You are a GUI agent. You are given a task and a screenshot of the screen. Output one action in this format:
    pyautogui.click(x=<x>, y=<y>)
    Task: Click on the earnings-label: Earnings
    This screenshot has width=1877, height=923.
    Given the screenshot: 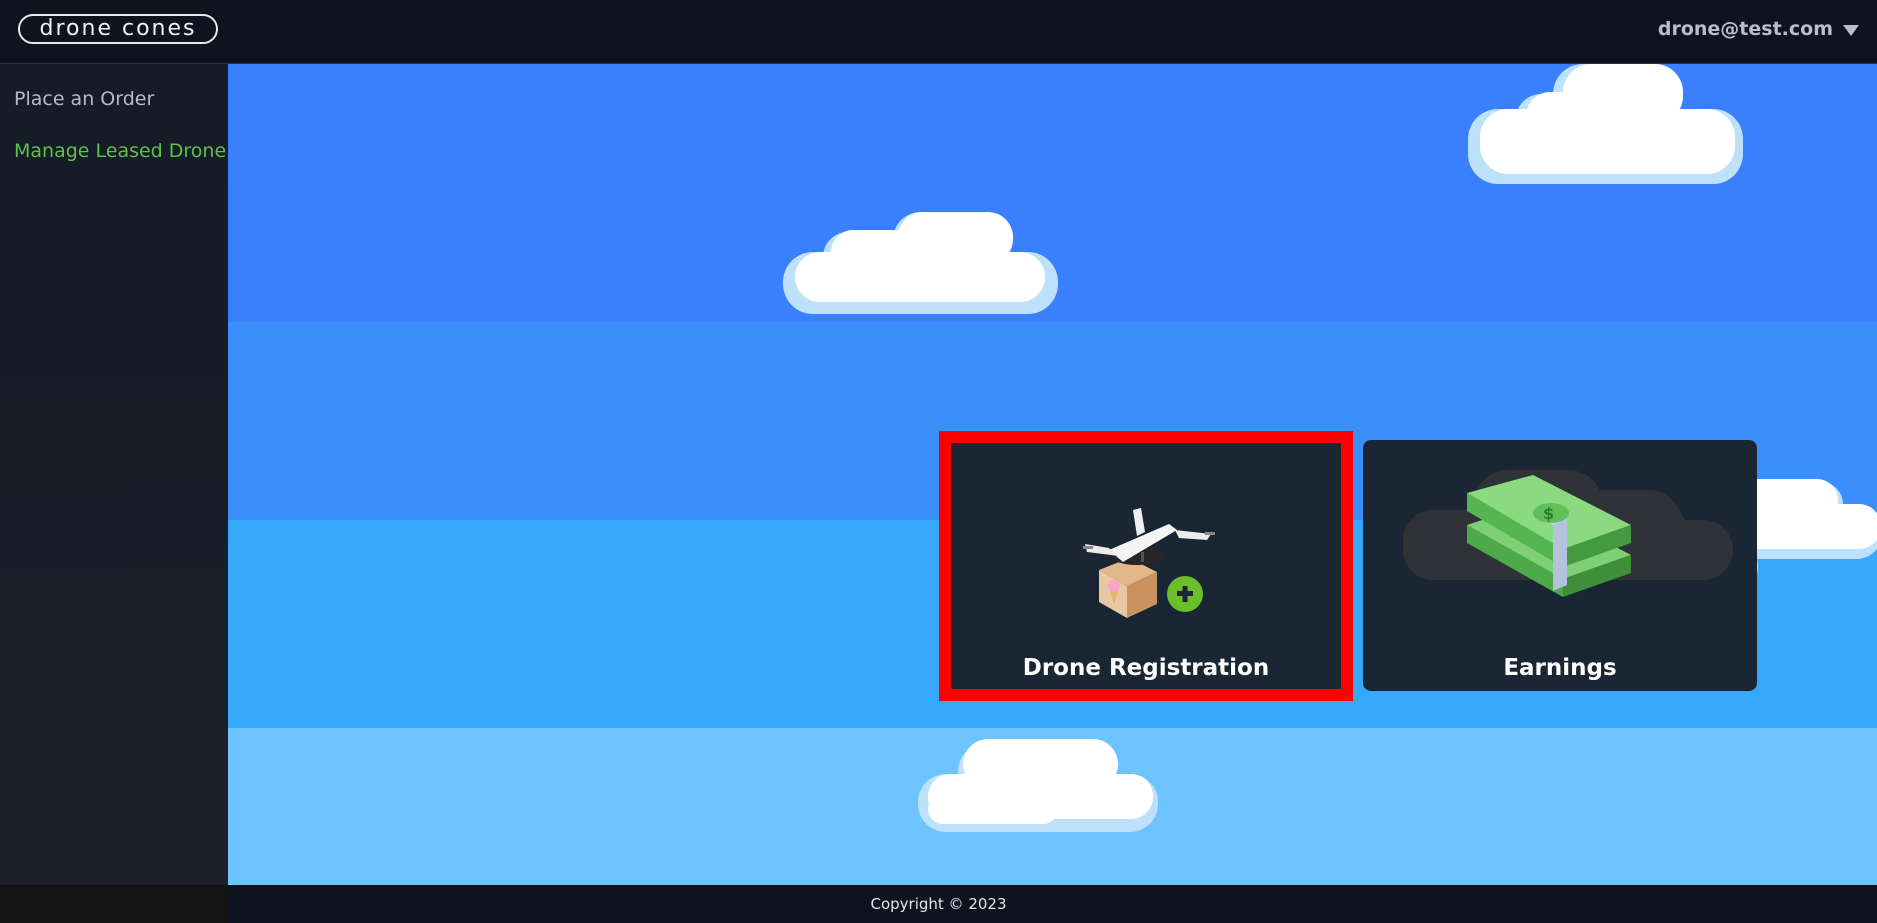 What is the action you would take?
    pyautogui.click(x=1560, y=668)
    